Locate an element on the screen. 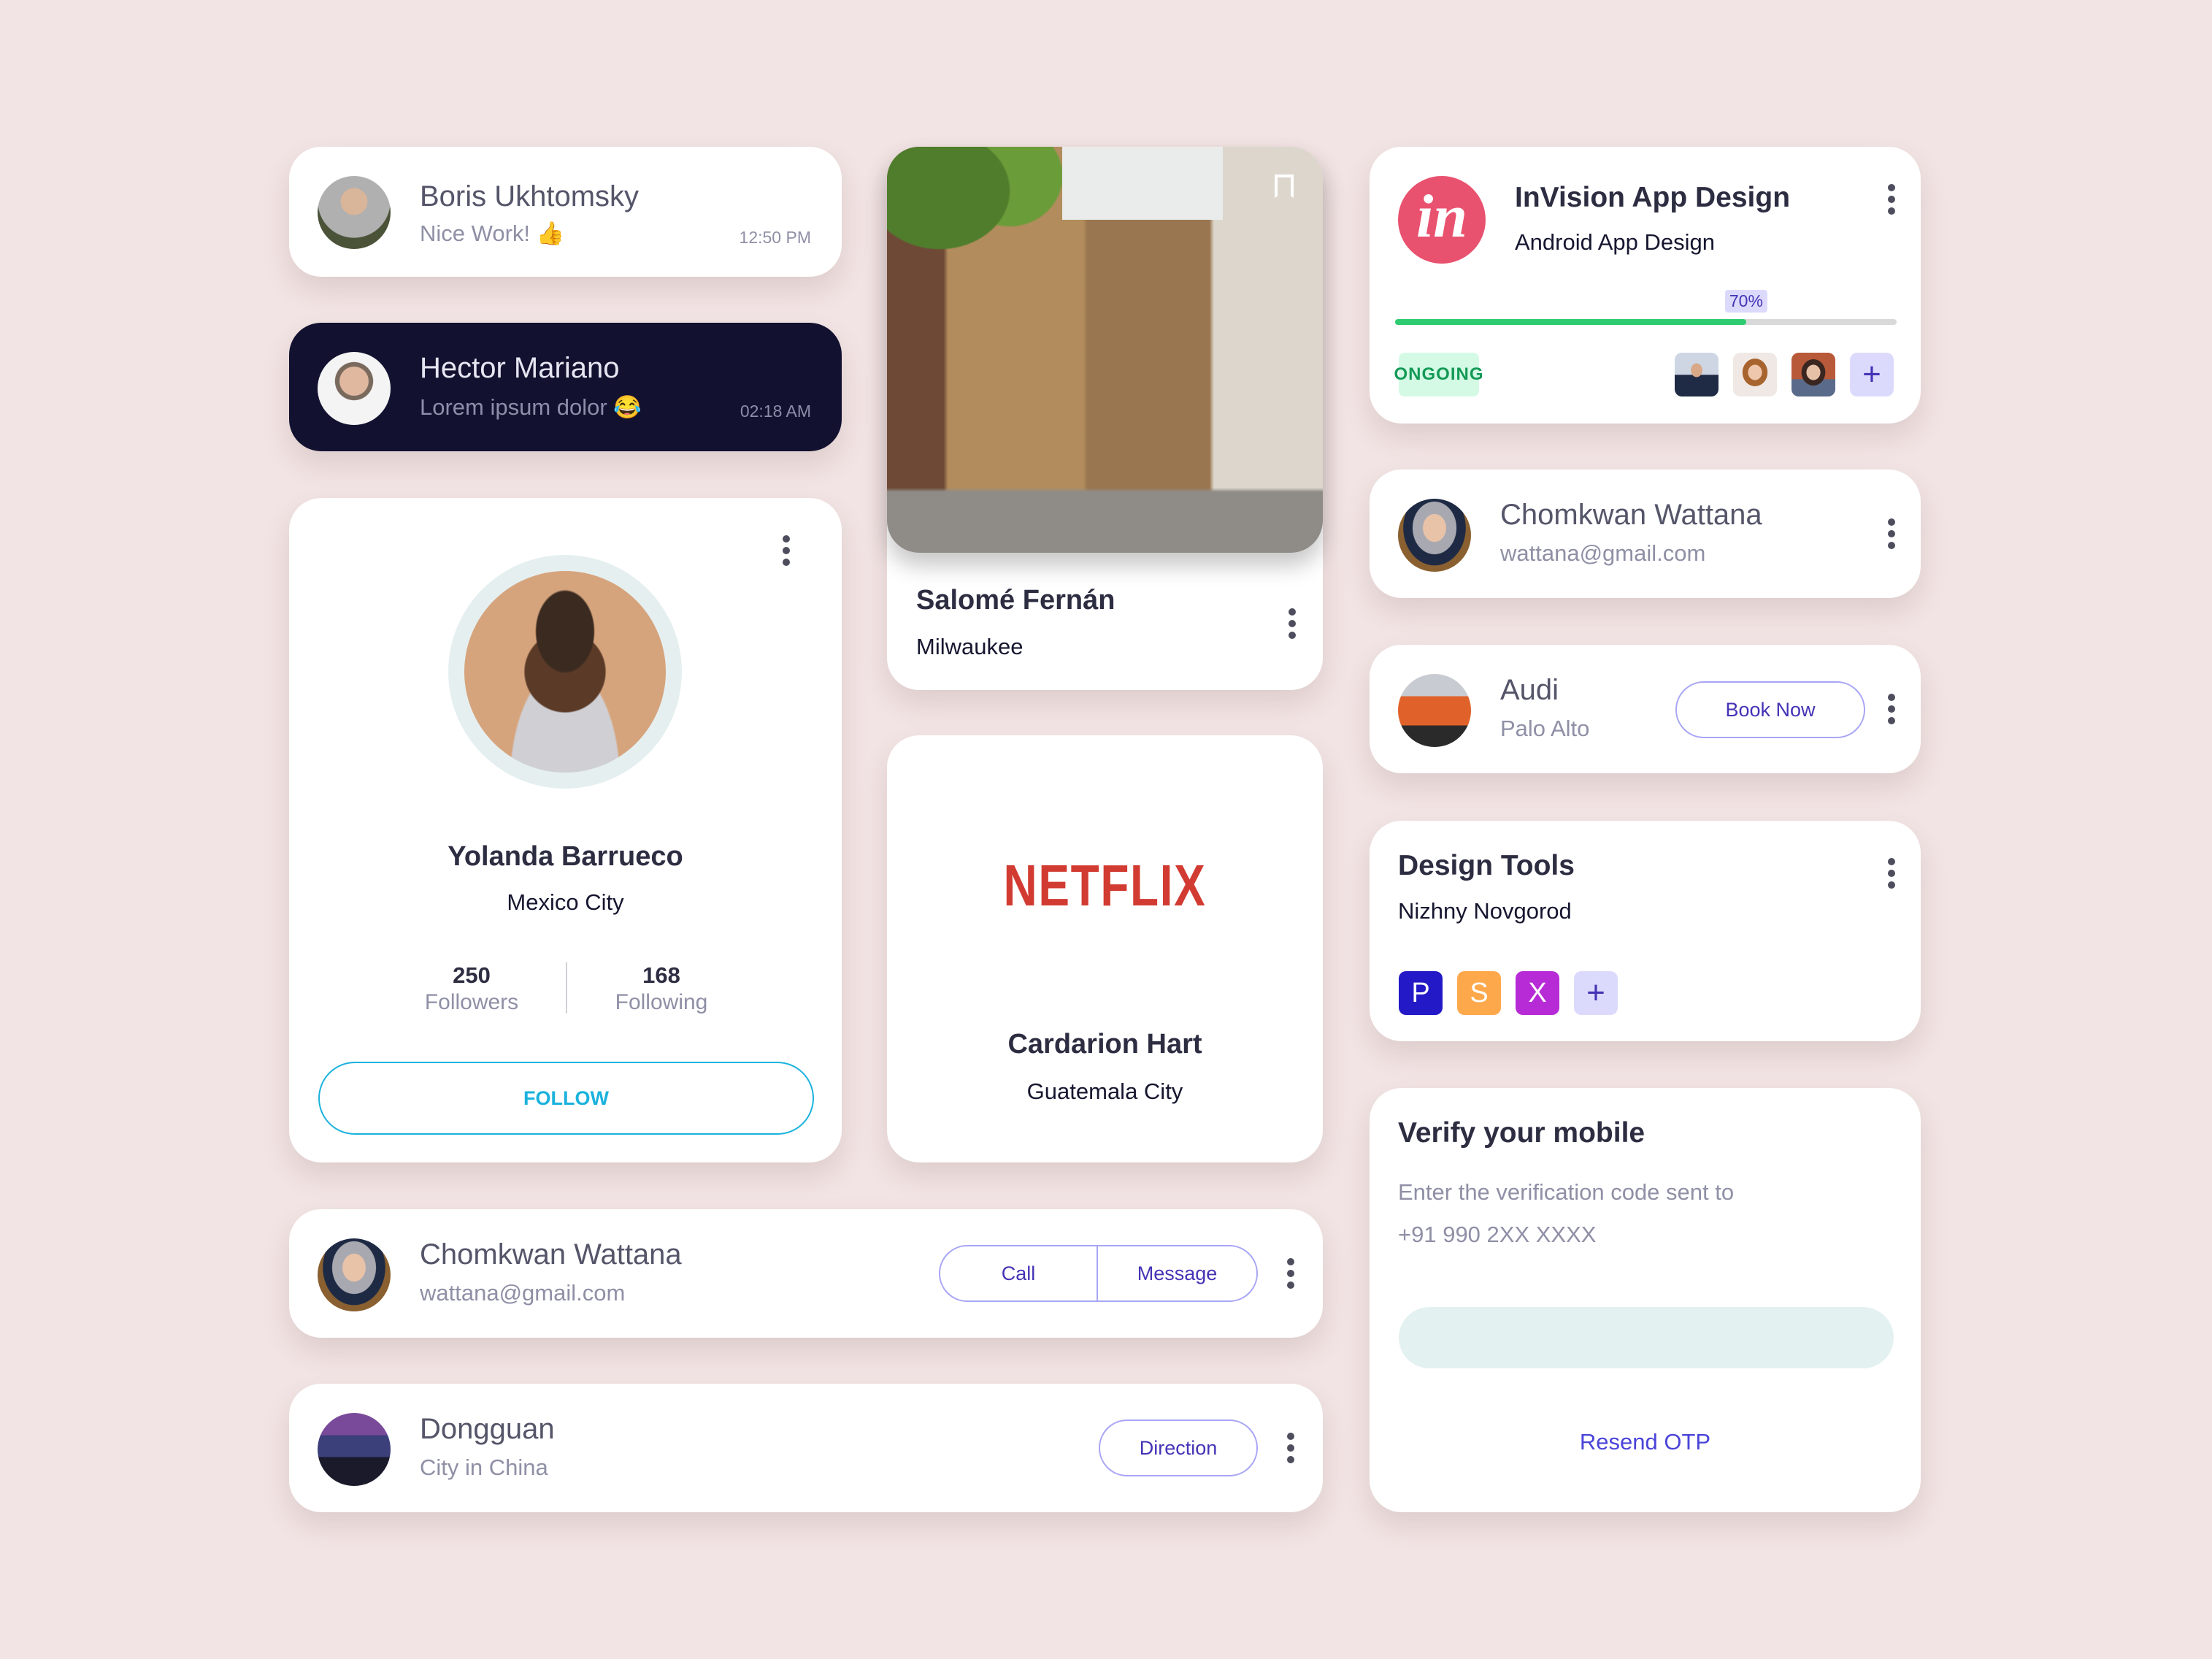 This screenshot has width=2212, height=1659. following-stat: 168 Following is located at coordinates (661, 988).